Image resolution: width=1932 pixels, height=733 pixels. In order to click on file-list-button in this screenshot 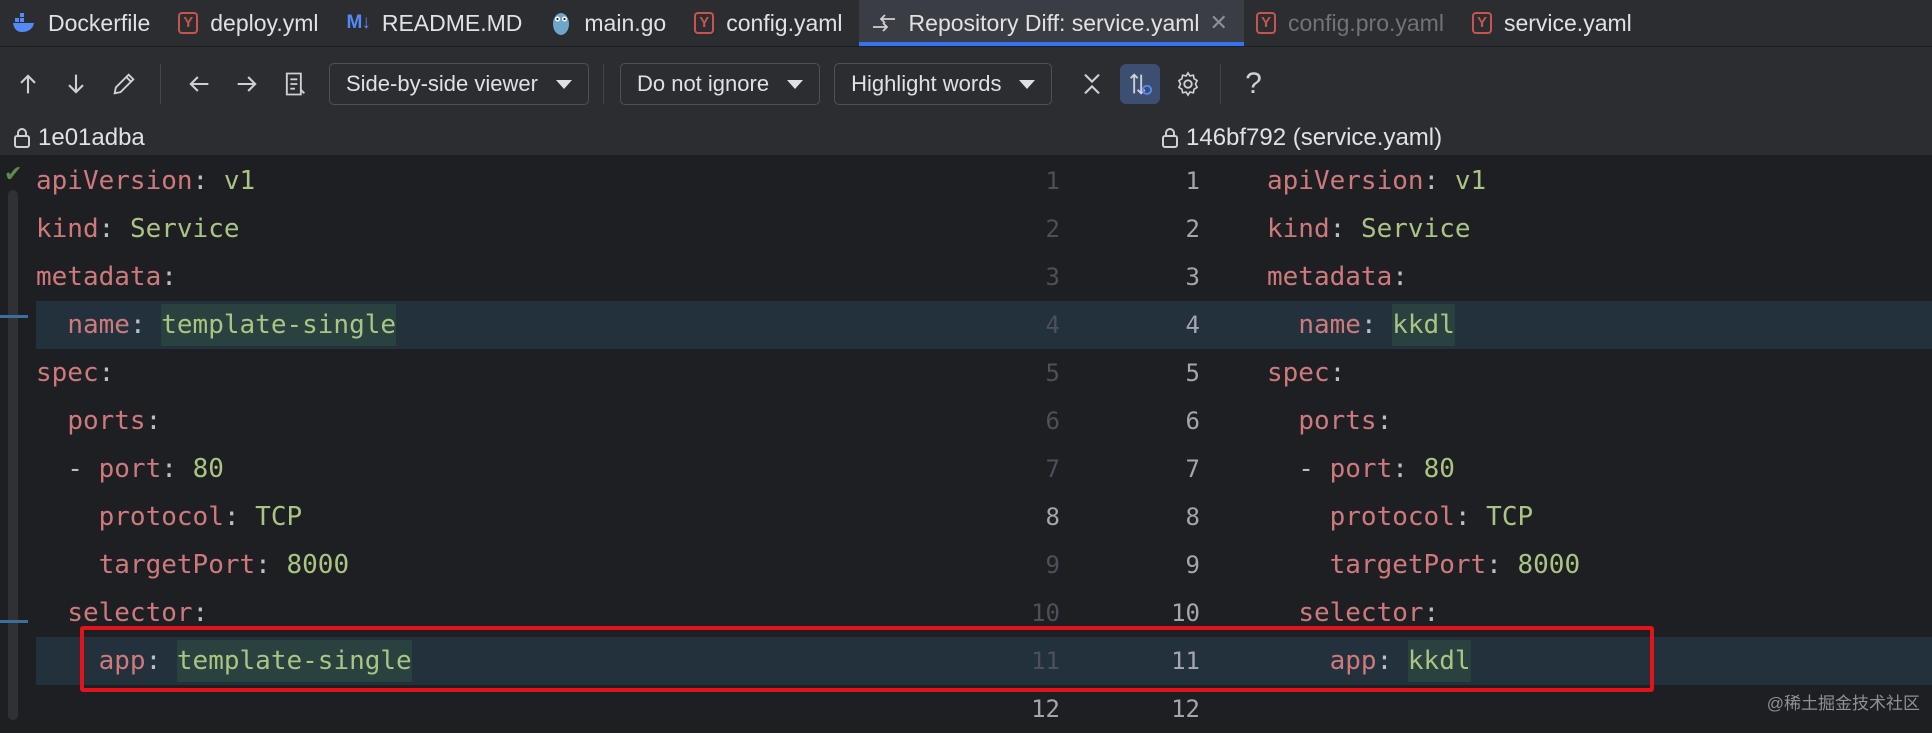, I will do `click(295, 84)`.